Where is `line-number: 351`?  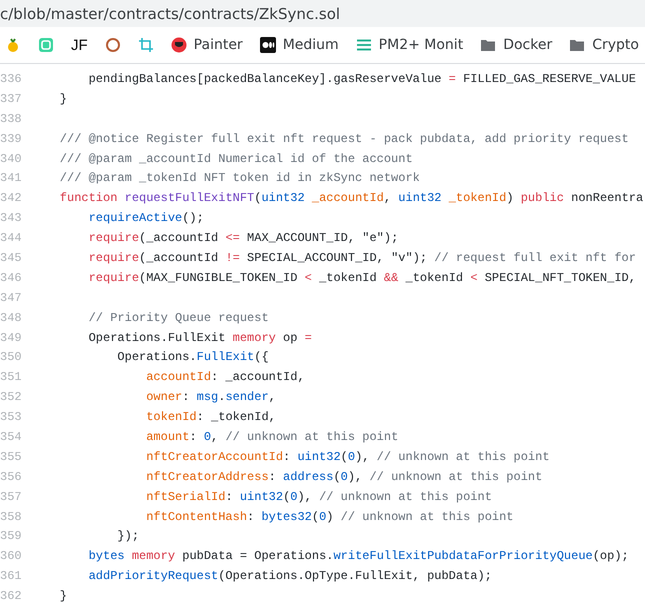
line-number: 351 is located at coordinates (10, 377).